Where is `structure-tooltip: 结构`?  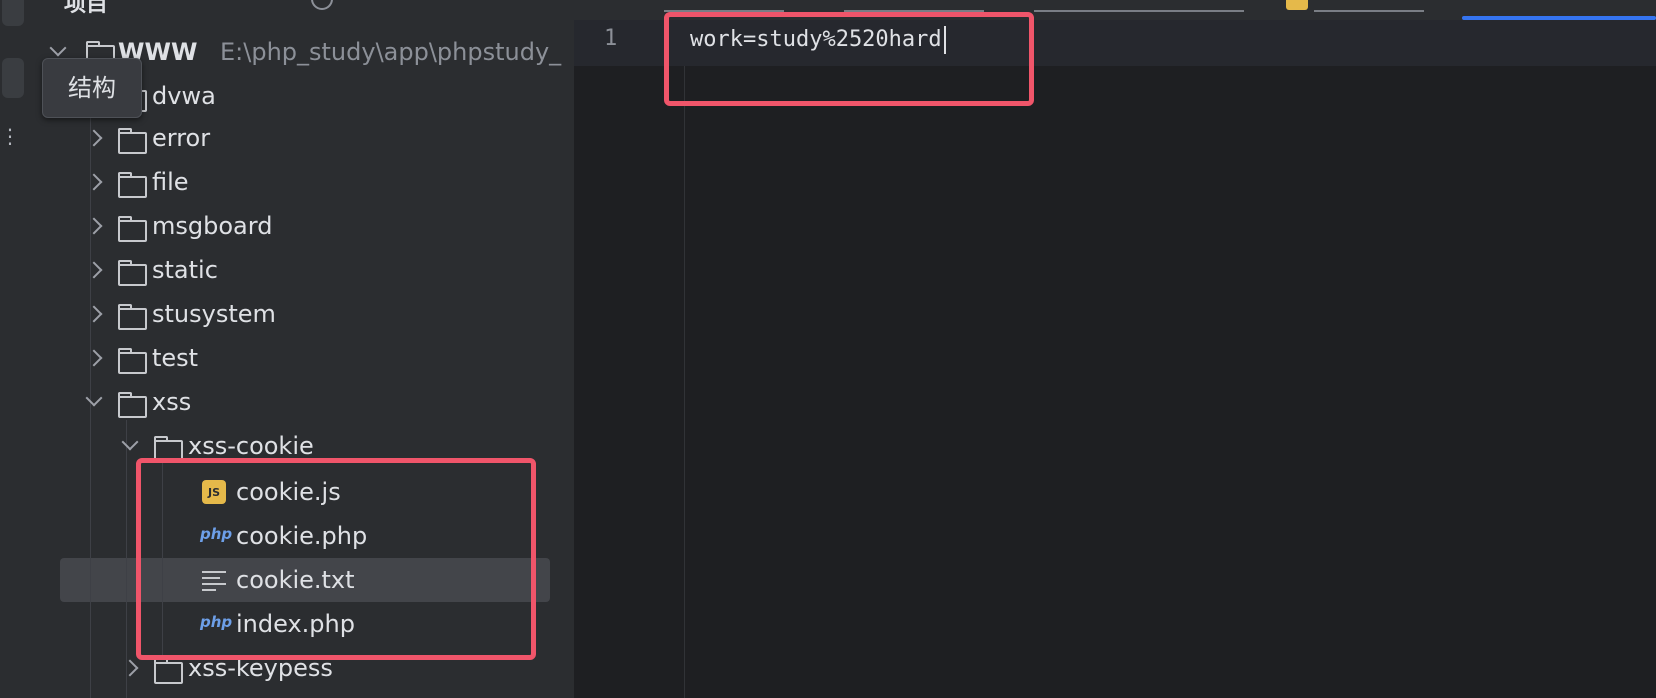
structure-tooltip: 结构 is located at coordinates (92, 88).